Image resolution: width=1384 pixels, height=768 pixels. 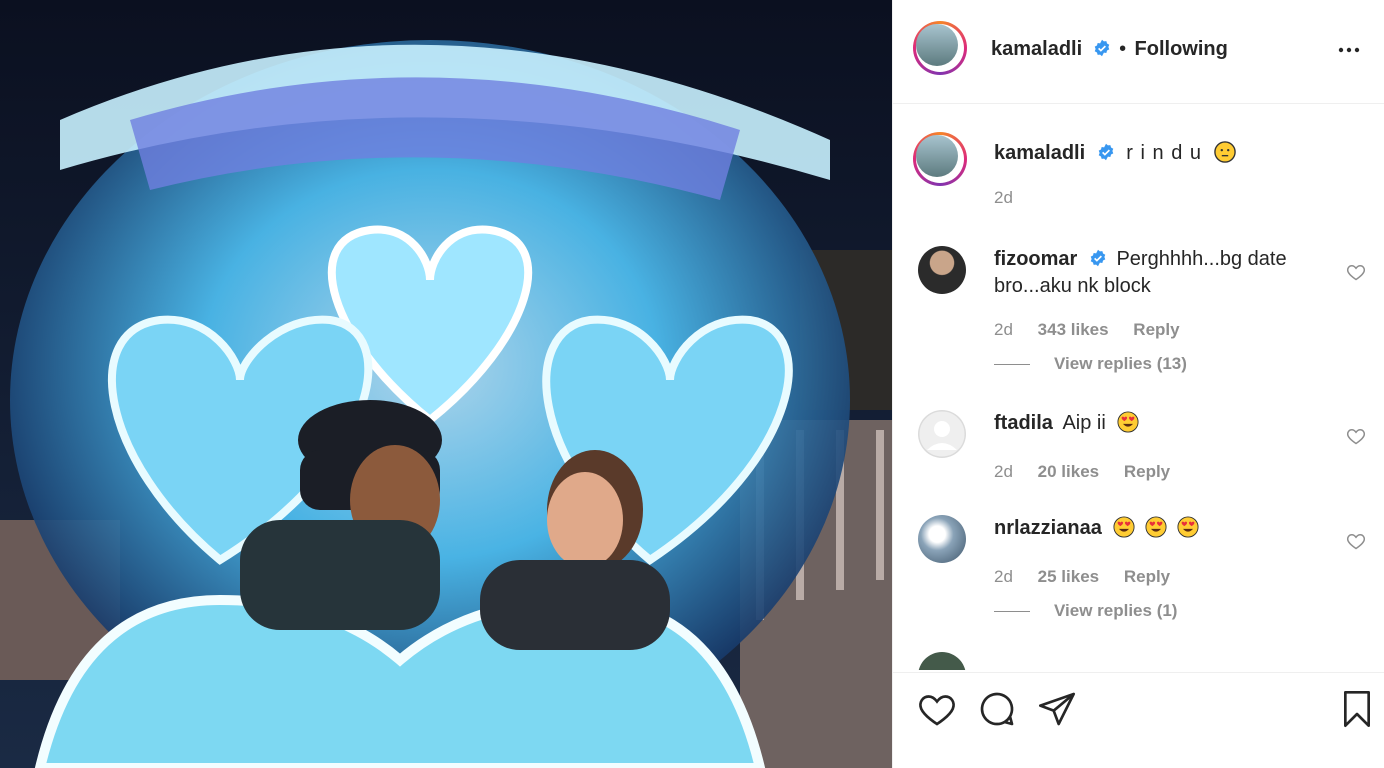 What do you see at coordinates (1349, 50) in the screenshot?
I see `more-options-icon` at bounding box center [1349, 50].